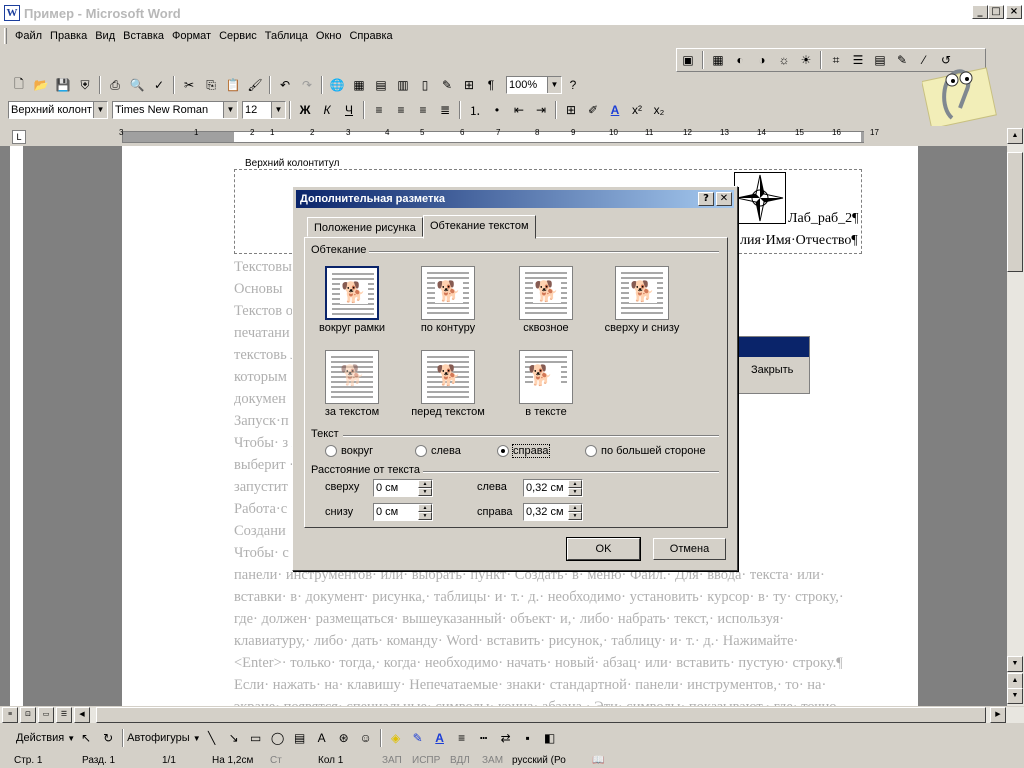 The image size is (1024, 768). What do you see at coordinates (307, 85) in the screenshot?
I see `redo-icon: ↷` at bounding box center [307, 85].